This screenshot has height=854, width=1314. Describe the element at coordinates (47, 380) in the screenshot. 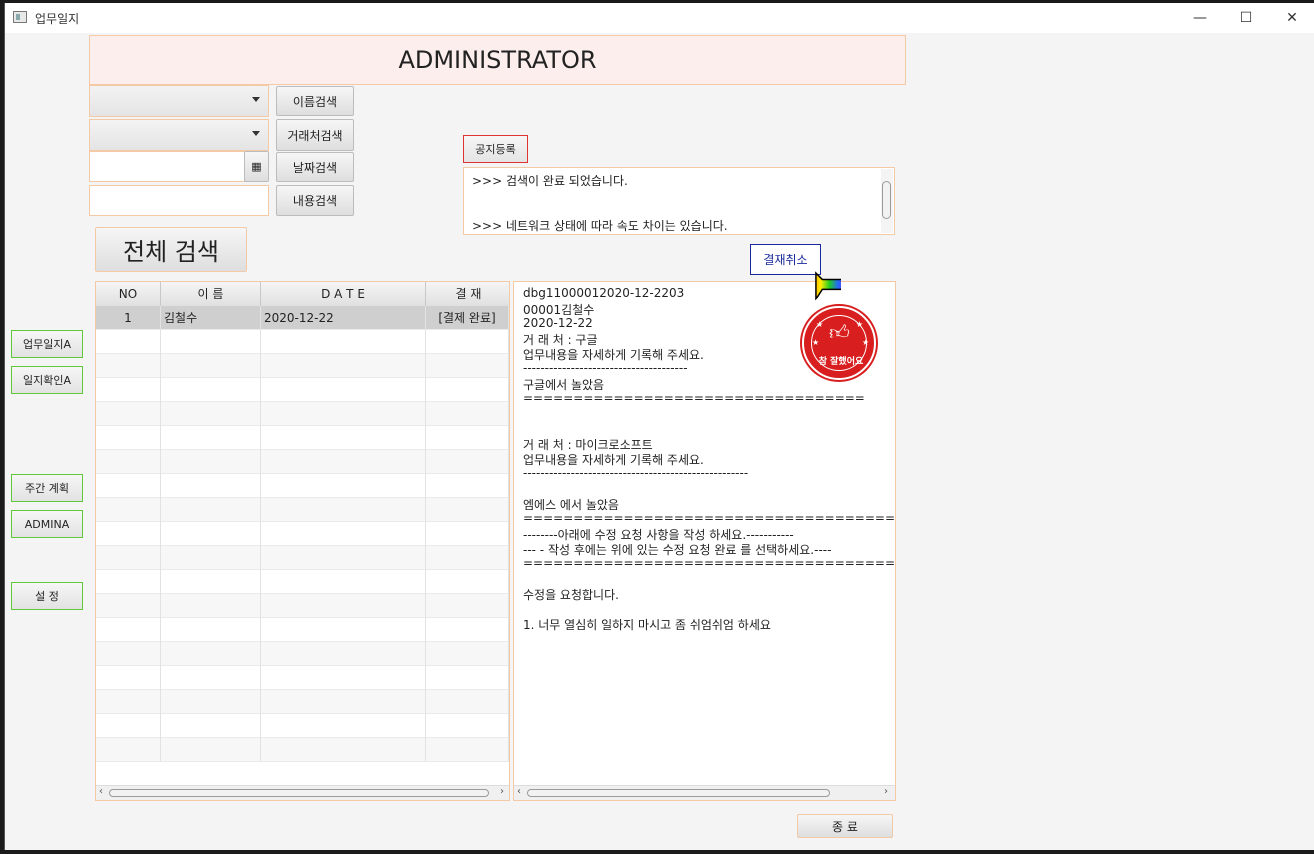

I see `sidebar-item-log-check: 일지확인A` at that location.